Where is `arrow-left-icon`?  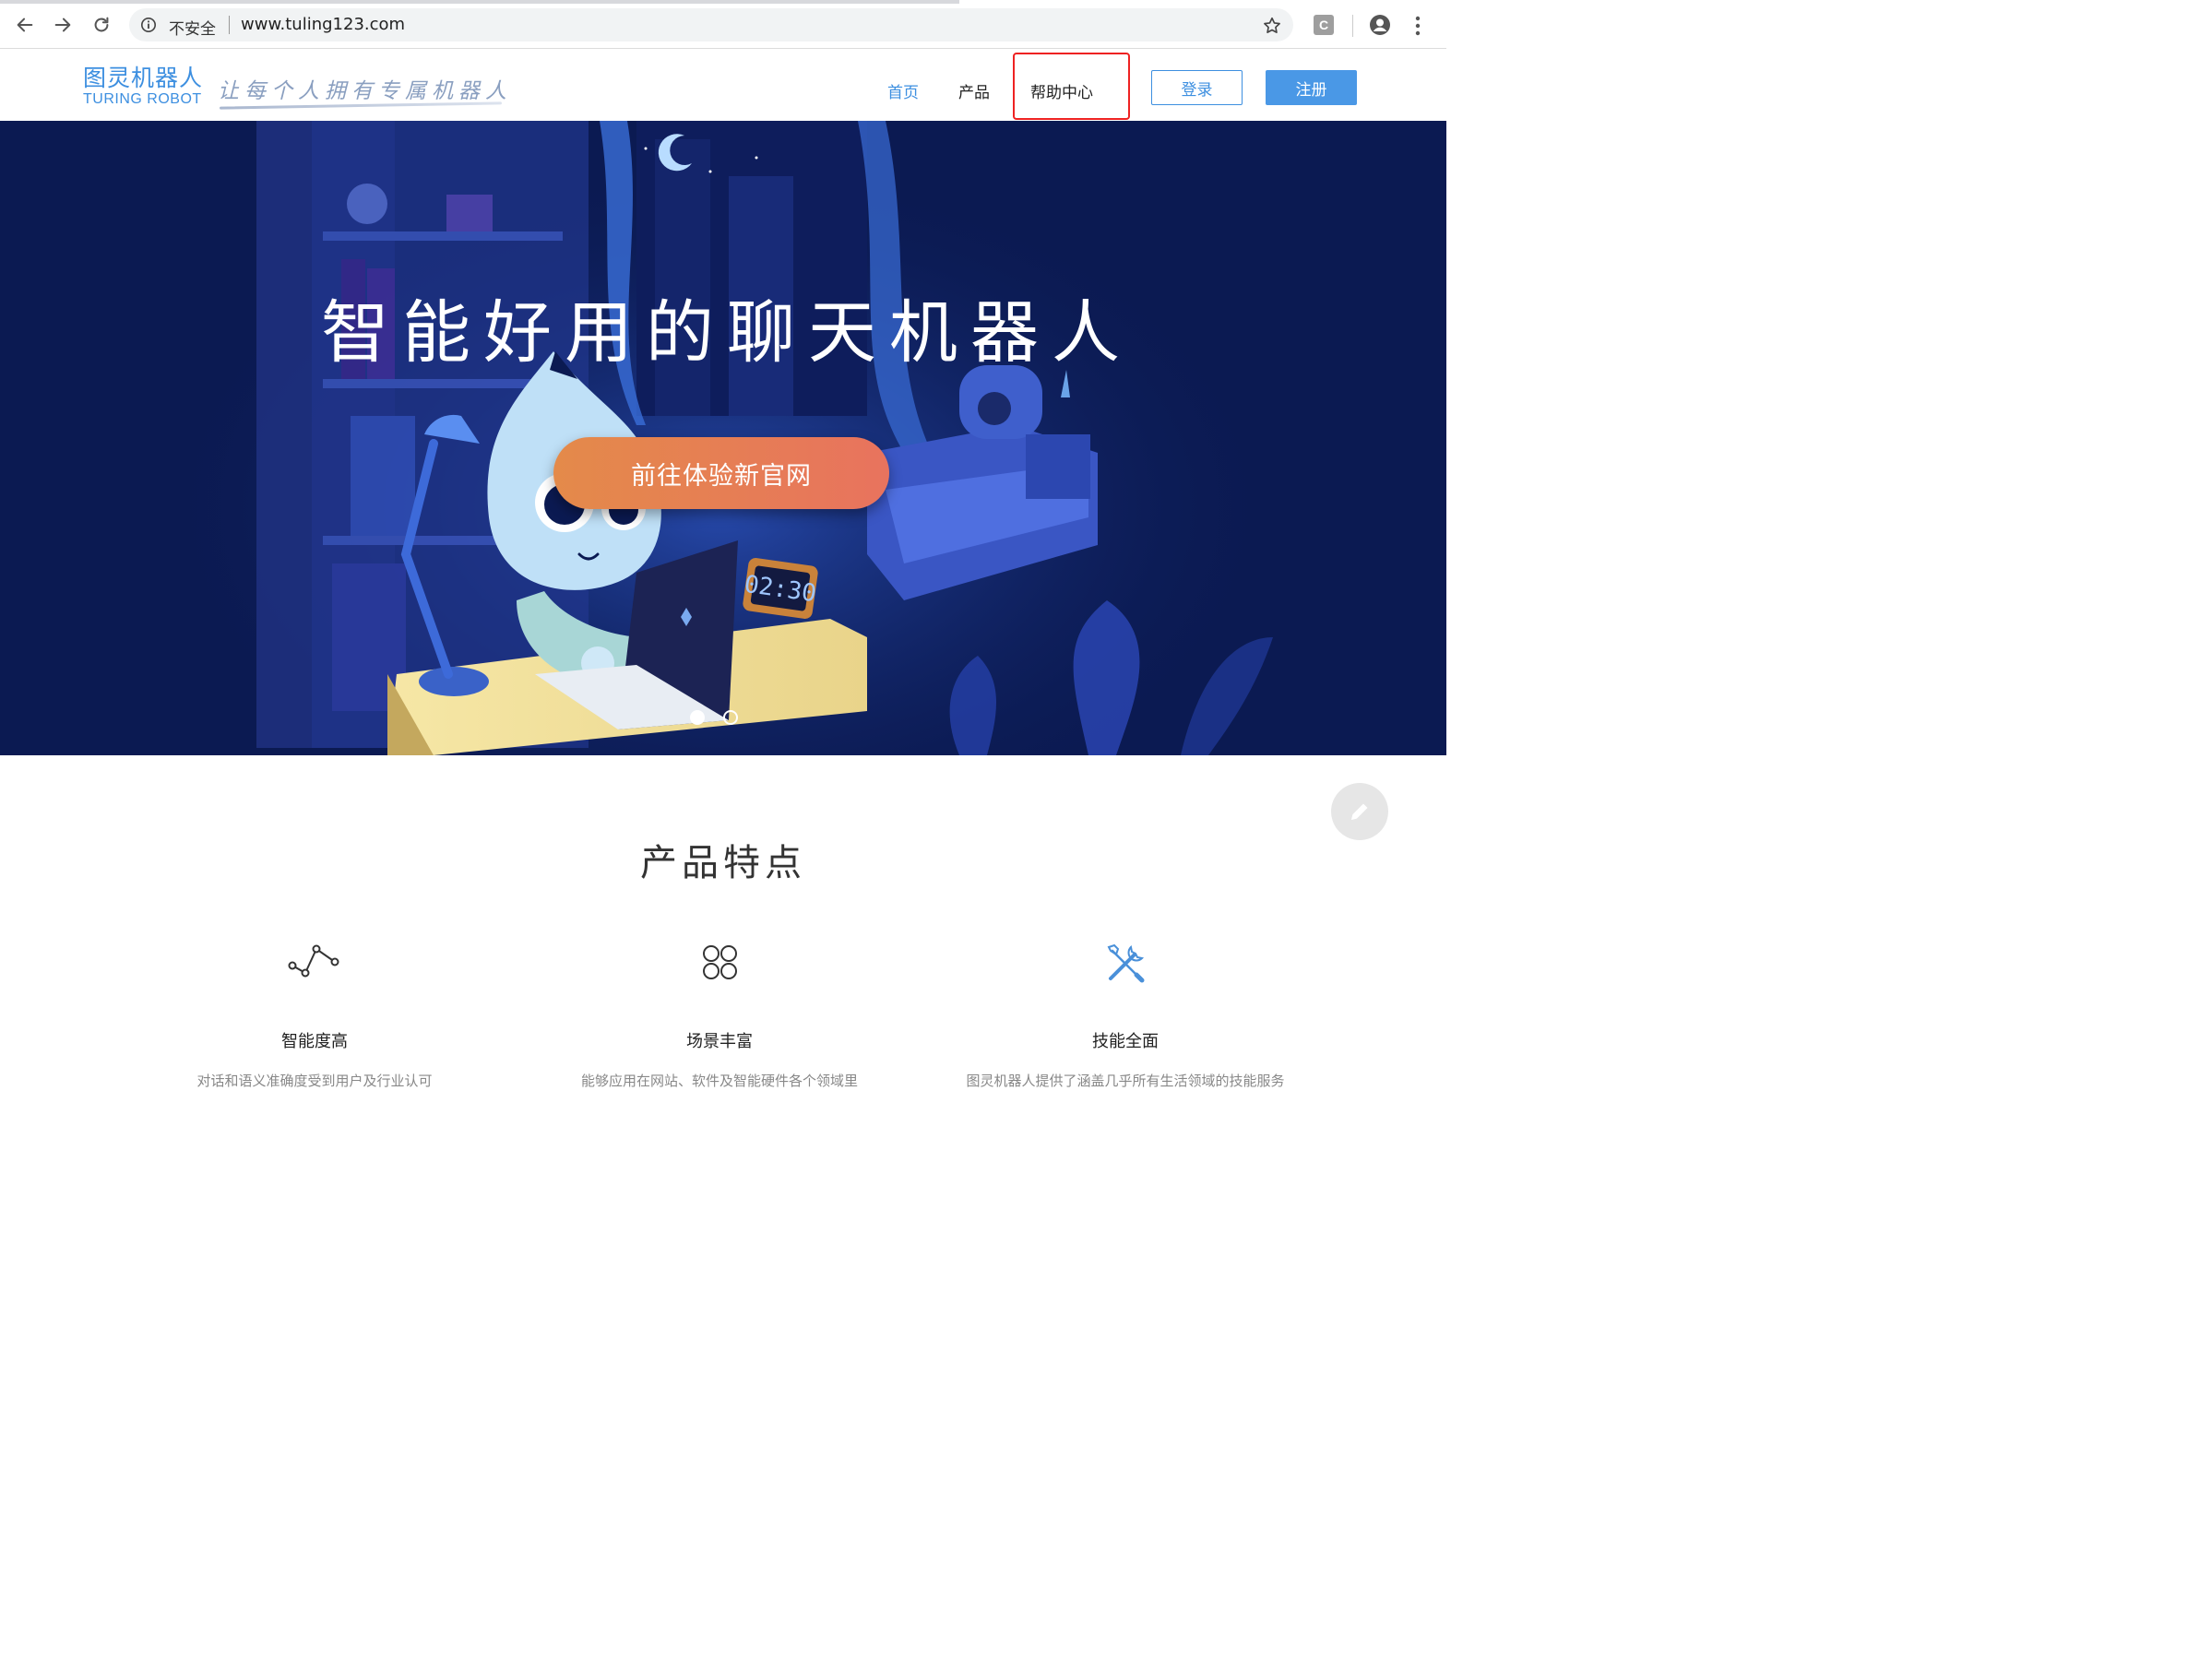 arrow-left-icon is located at coordinates (25, 25).